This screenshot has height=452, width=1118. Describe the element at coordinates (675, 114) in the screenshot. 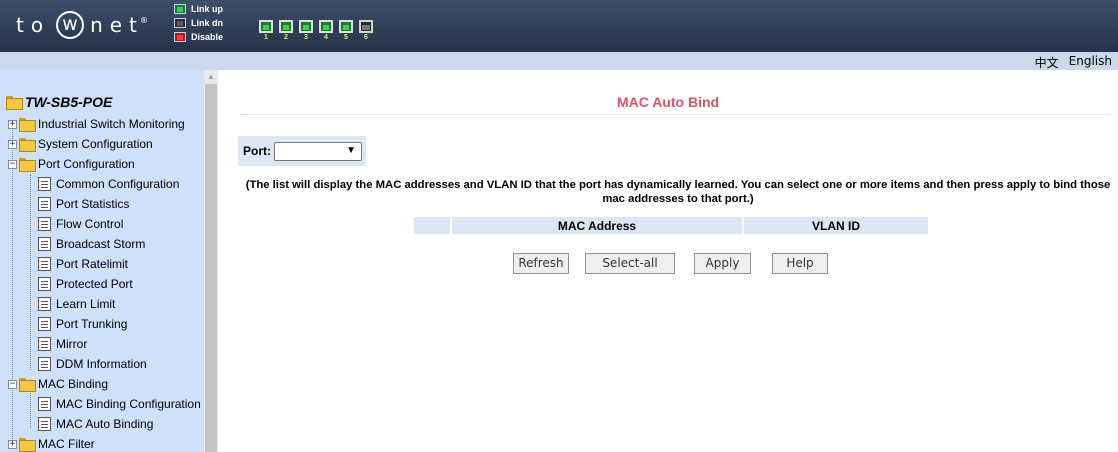

I see `title-divider` at that location.